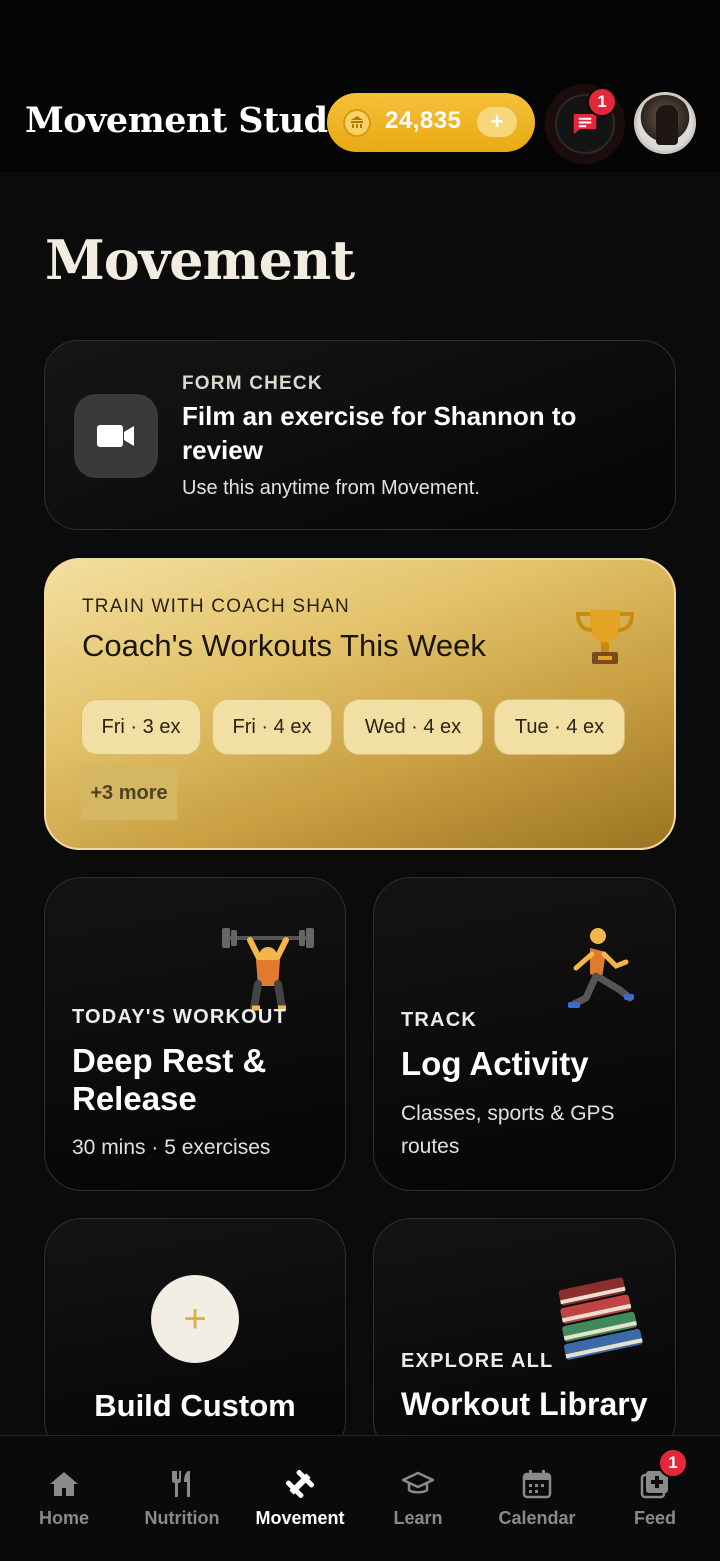  What do you see at coordinates (300, 1518) in the screenshot?
I see `nav-label-movement: Movement` at bounding box center [300, 1518].